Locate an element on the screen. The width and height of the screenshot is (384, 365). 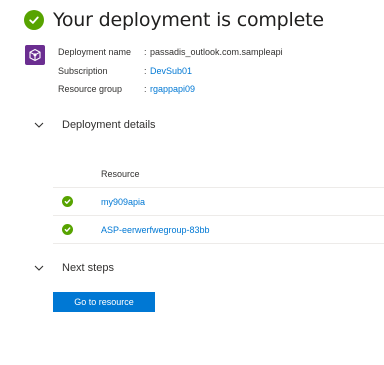
cube-icon is located at coordinates (35, 55).